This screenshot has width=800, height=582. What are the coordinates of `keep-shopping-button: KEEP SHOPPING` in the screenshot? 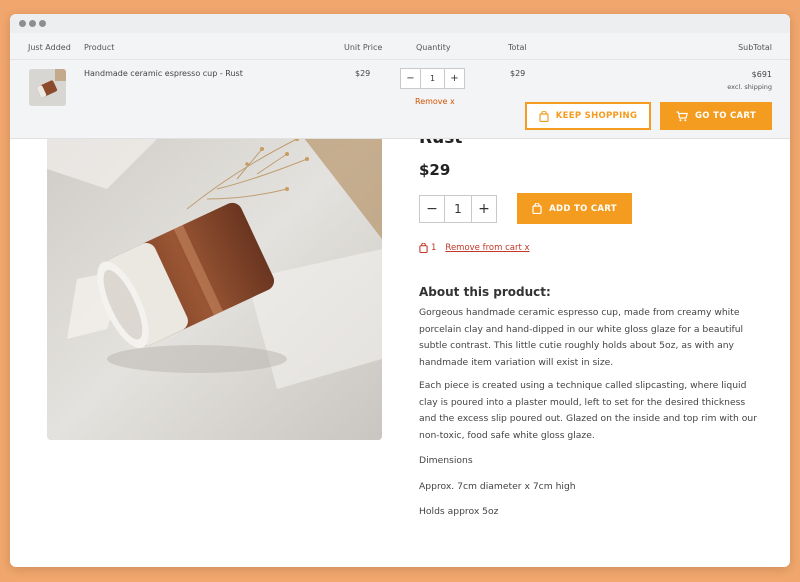 It's located at (588, 116).